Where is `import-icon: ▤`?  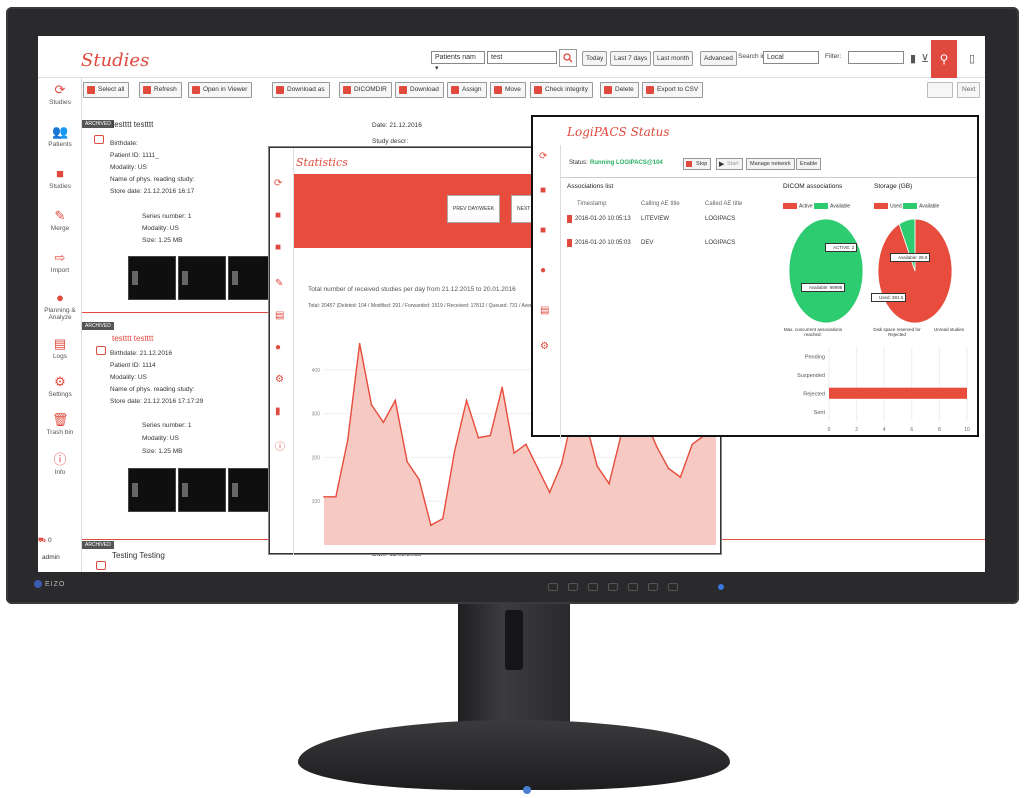
import-icon: ▤ is located at coordinates (279, 315).